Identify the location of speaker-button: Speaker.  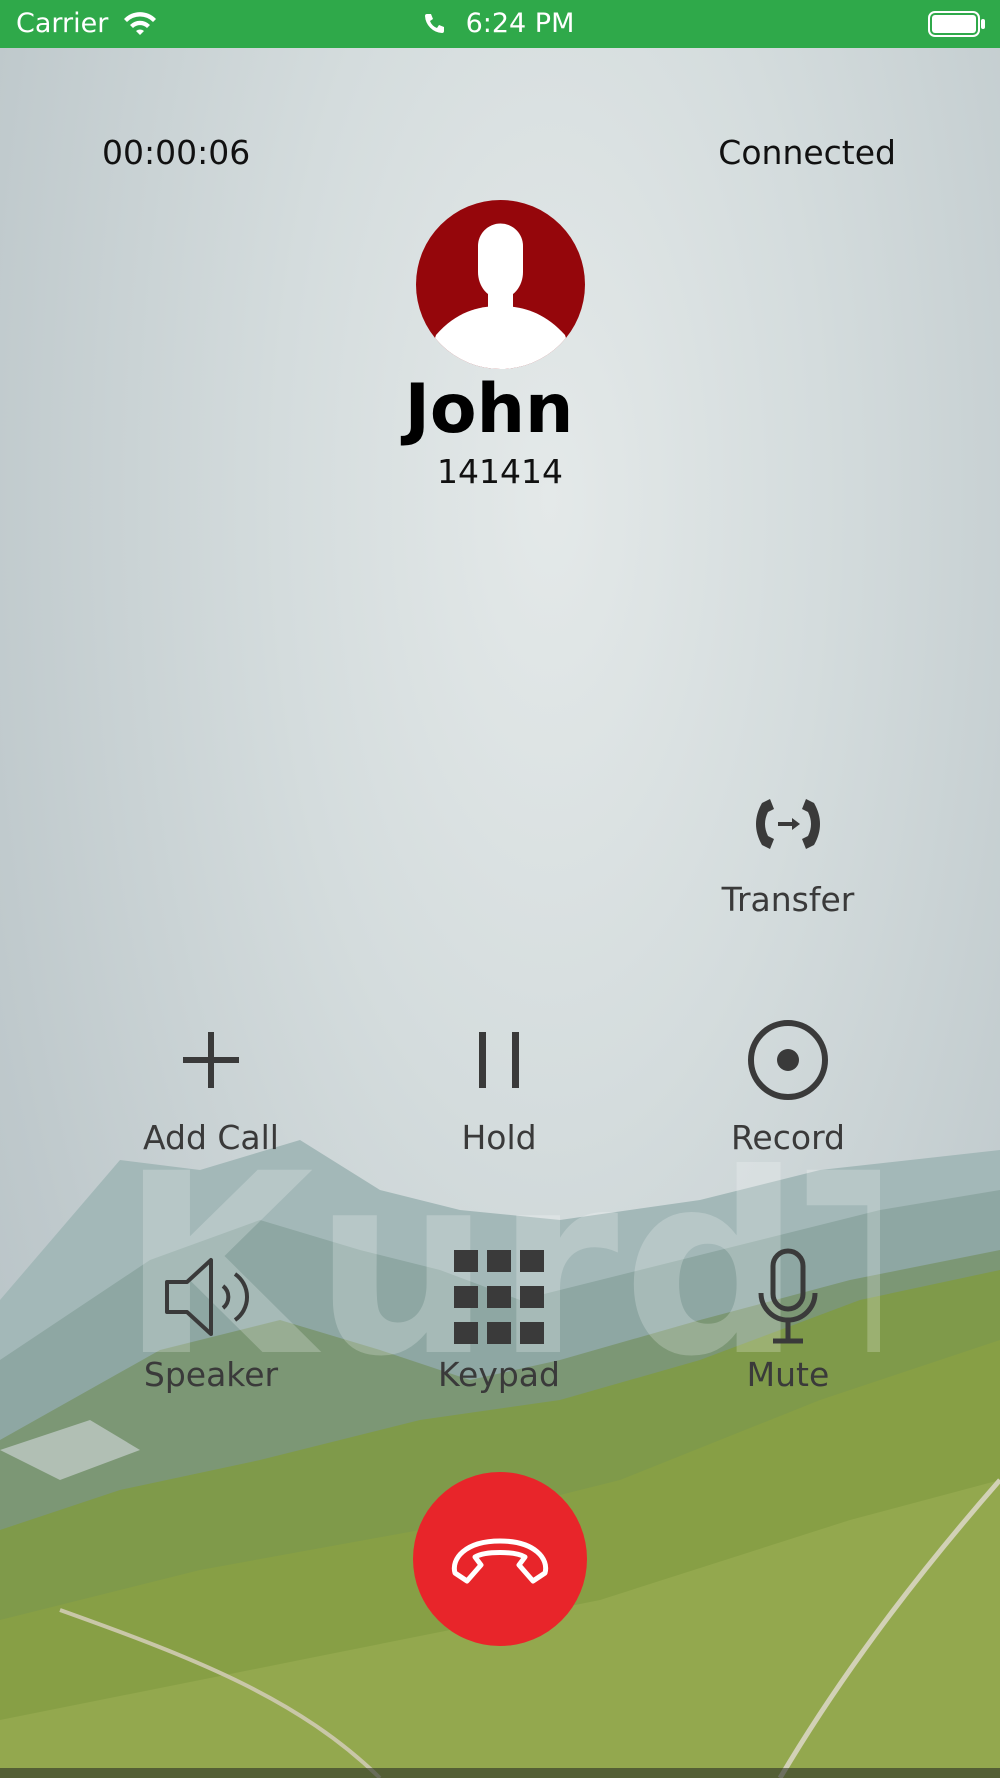
(211, 1332).